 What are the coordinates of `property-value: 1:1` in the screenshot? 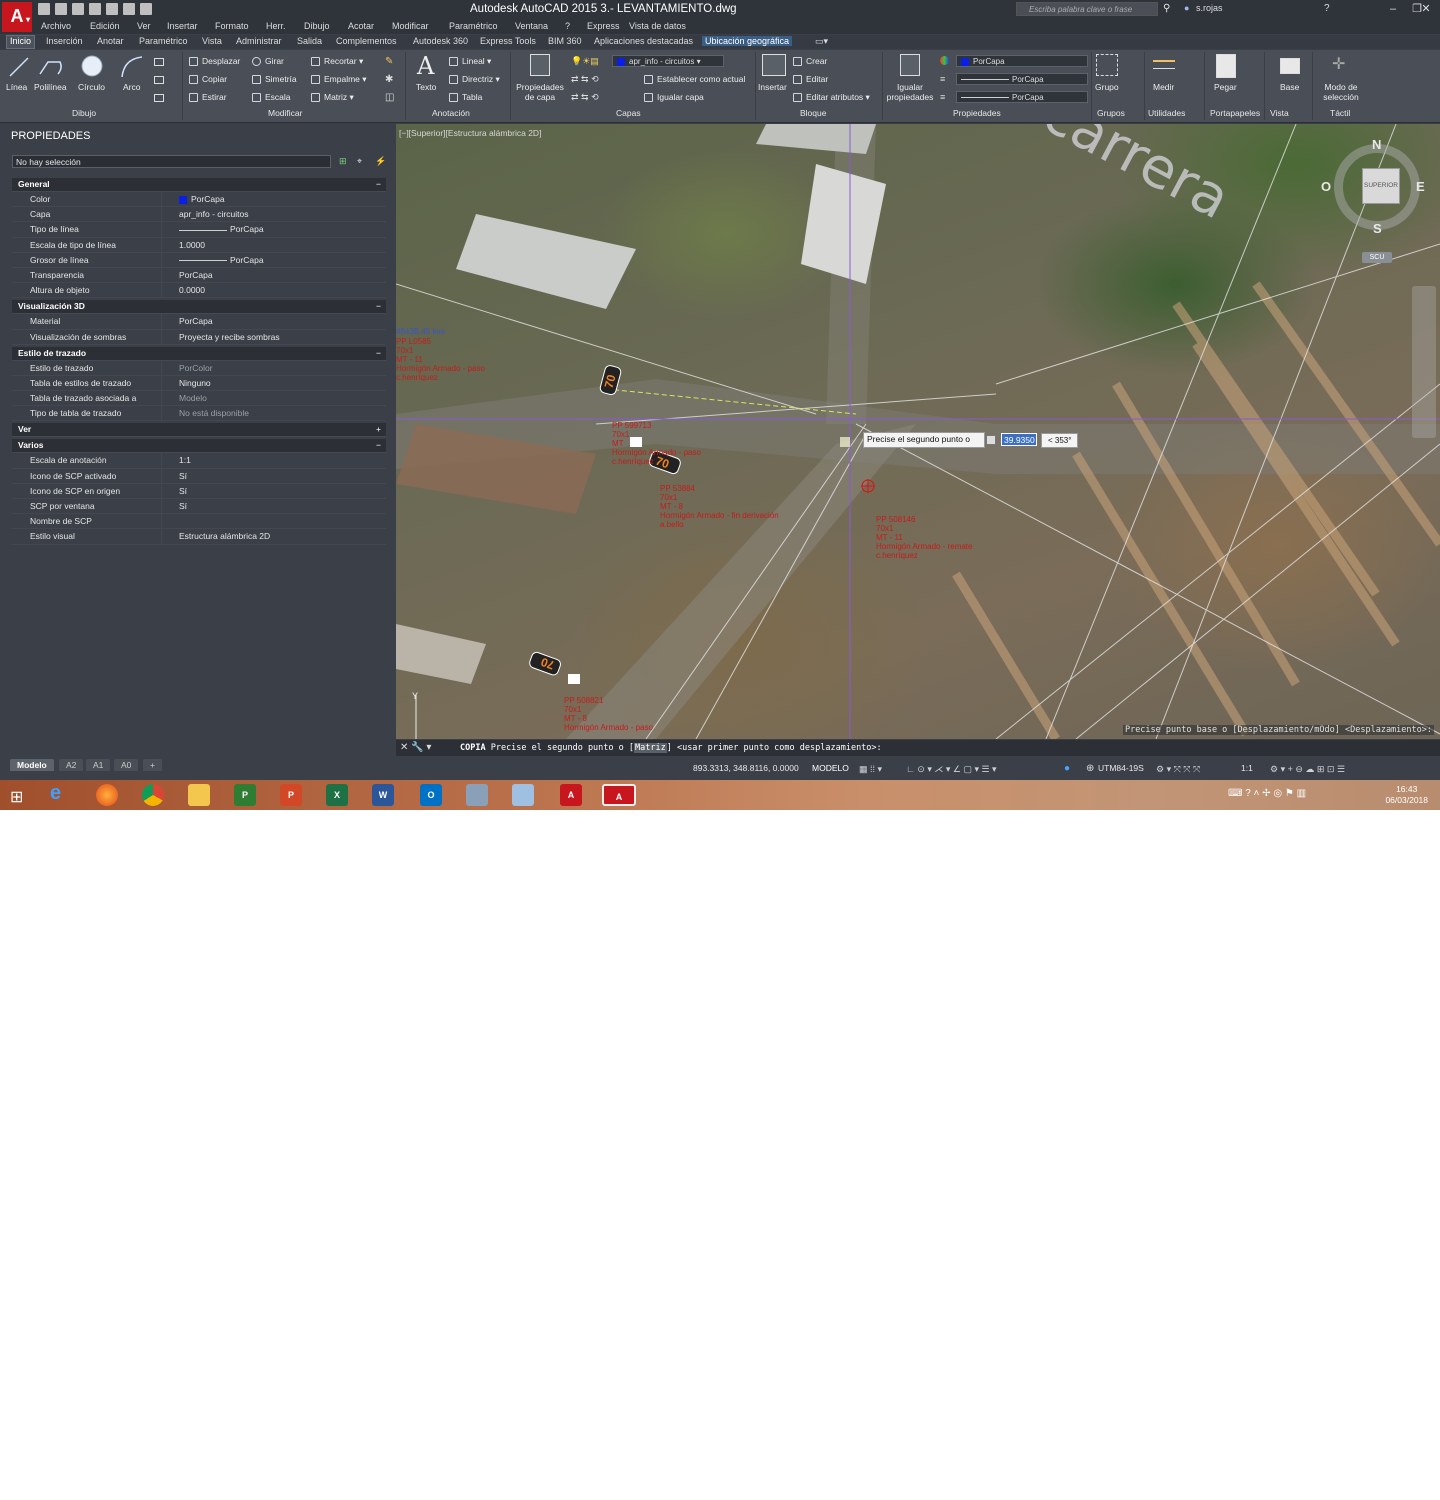 It's located at (274, 460).